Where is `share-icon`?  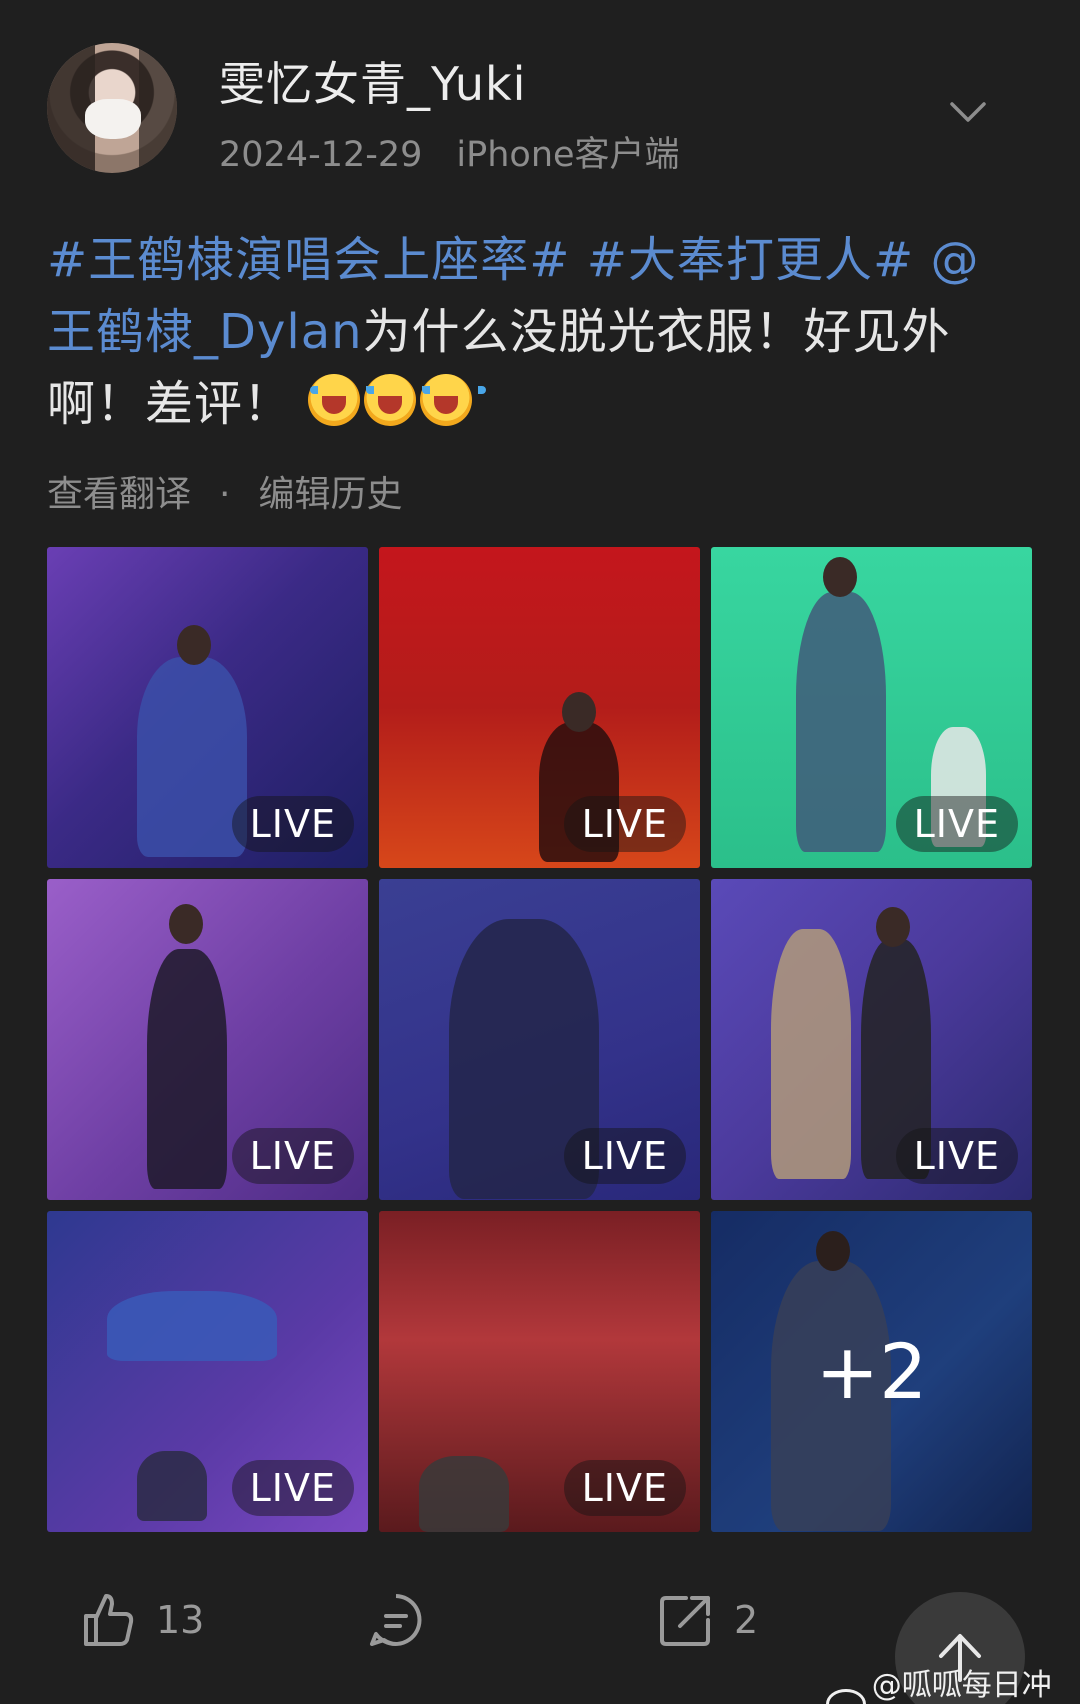 share-icon is located at coordinates (685, 1621).